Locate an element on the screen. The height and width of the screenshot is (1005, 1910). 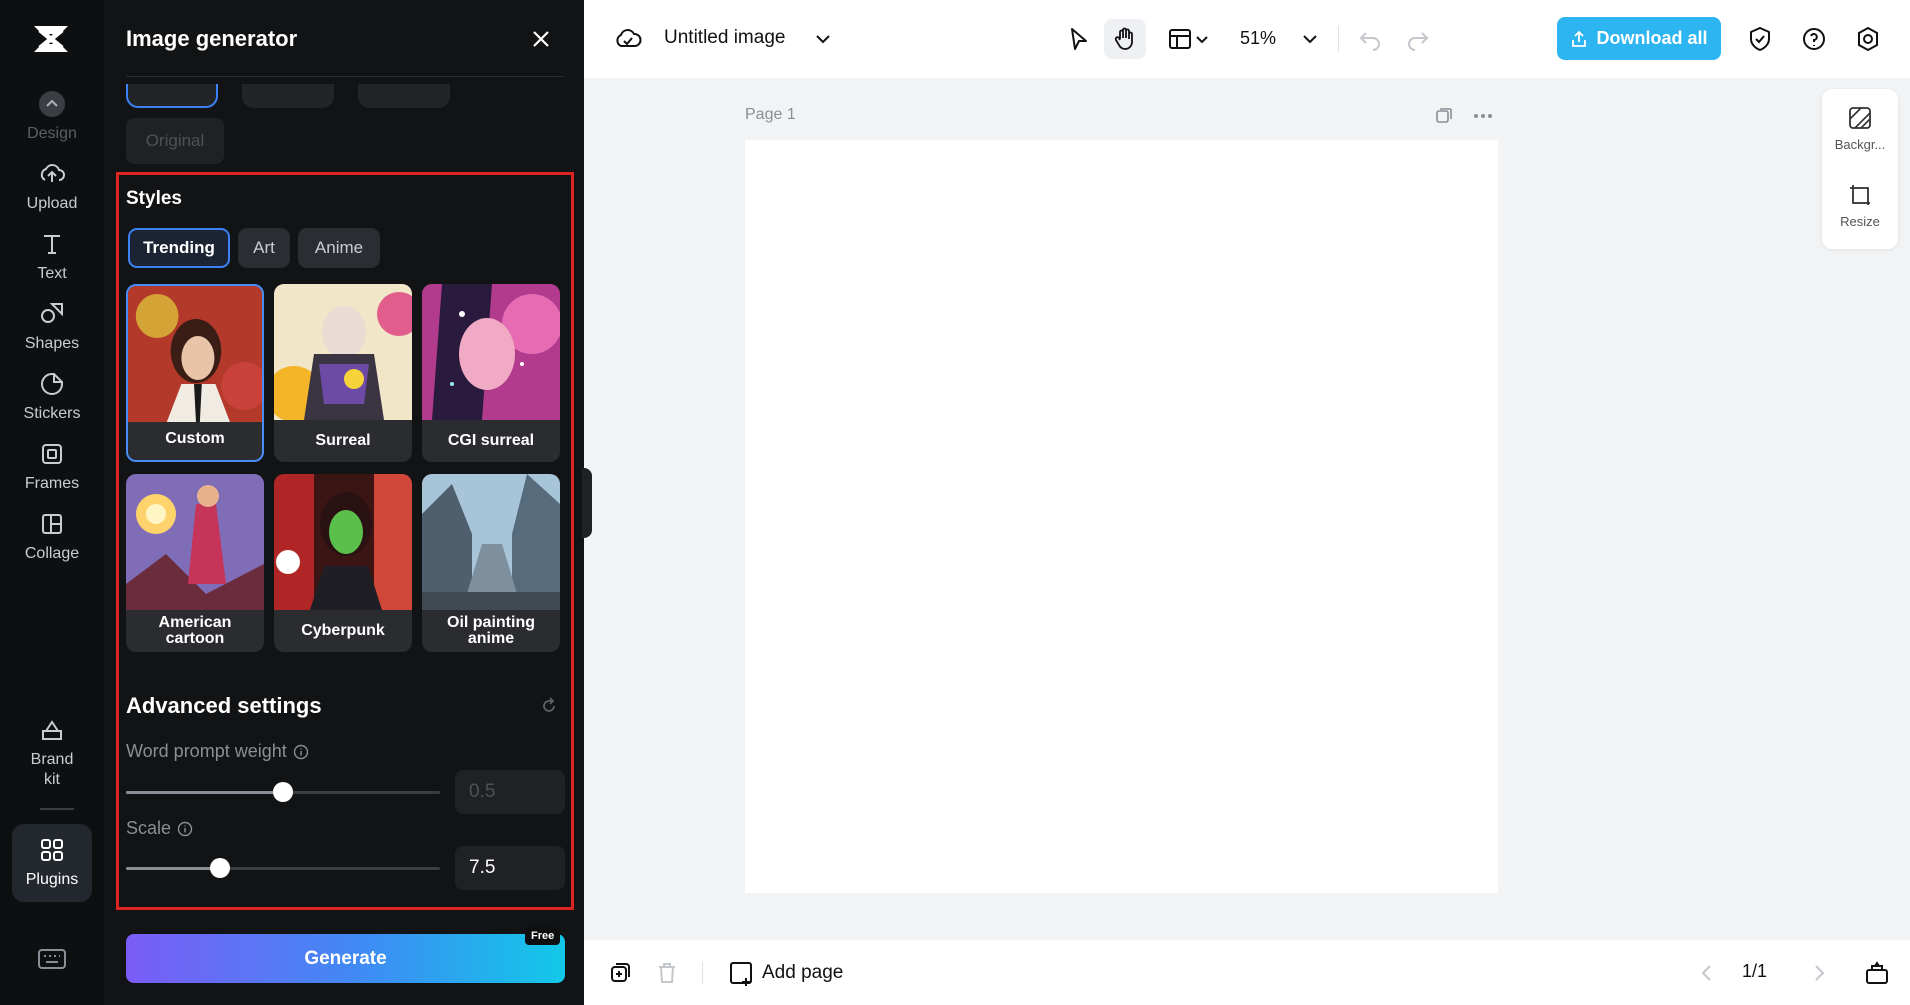
rail-item-label: Brand kit is located at coordinates (52, 769).